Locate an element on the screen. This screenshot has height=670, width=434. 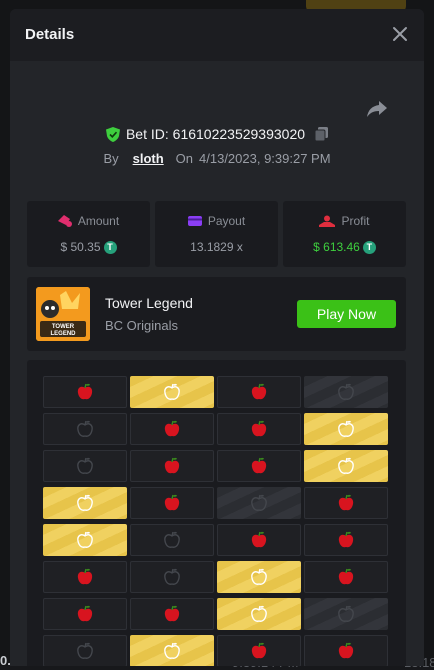
svg-text: LEGEND is located at coordinates (63, 334).